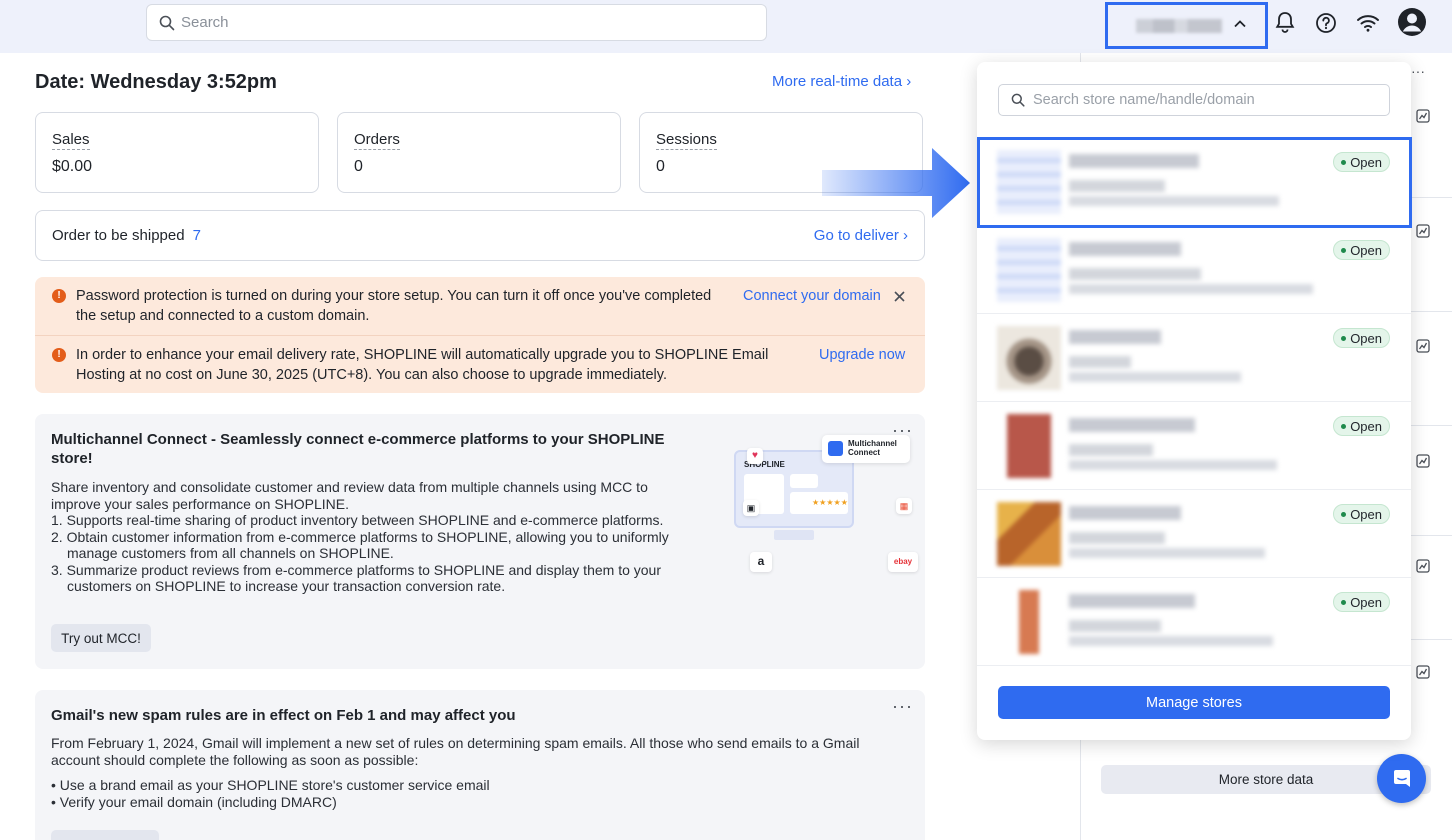 The image size is (1452, 840). I want to click on realtime-link-label: More real-time data, so click(837, 81).